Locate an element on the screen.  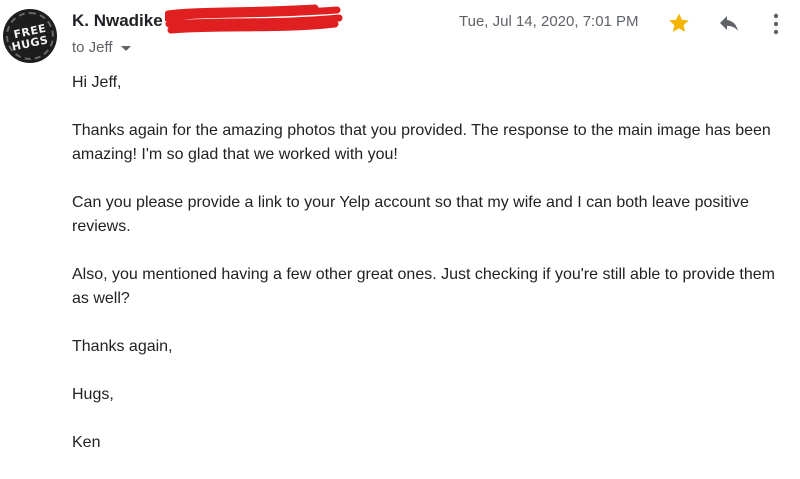
email-date: Tue, Jul 14, 2020, 7:01 PM is located at coordinates (549, 21).